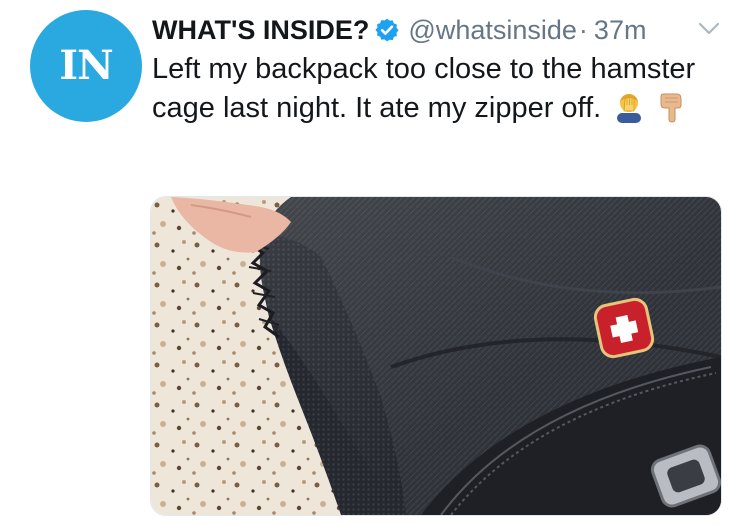 The image size is (755, 525). Describe the element at coordinates (671, 108) in the screenshot. I see `pointing-down-emoji-icon` at that location.